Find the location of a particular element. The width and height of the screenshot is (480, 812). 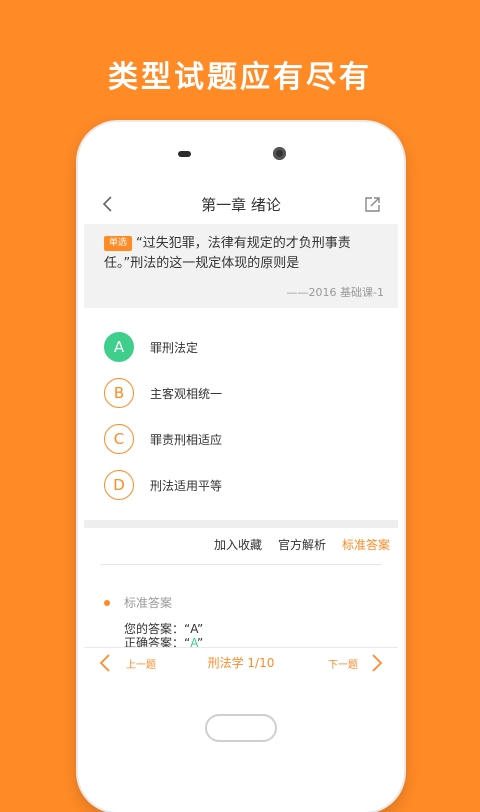

option-c-text: 罪责刑相适应 is located at coordinates (186, 439).